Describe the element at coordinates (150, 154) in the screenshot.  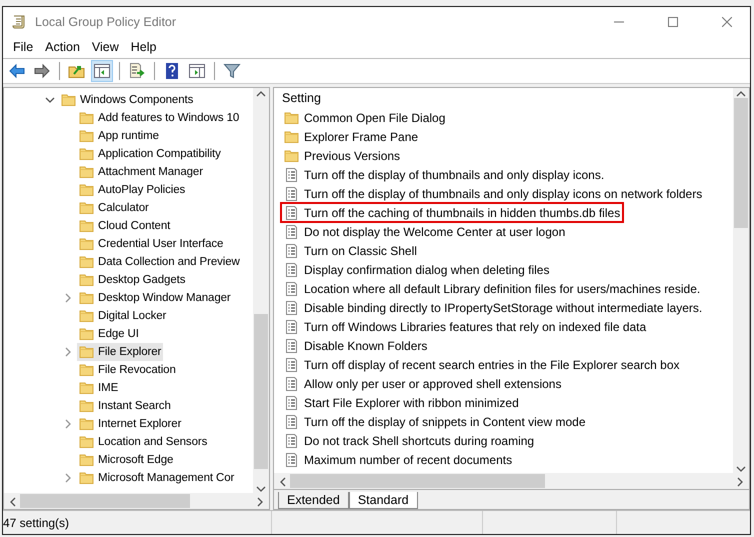
I see `tree-item: Application Compatibility` at that location.